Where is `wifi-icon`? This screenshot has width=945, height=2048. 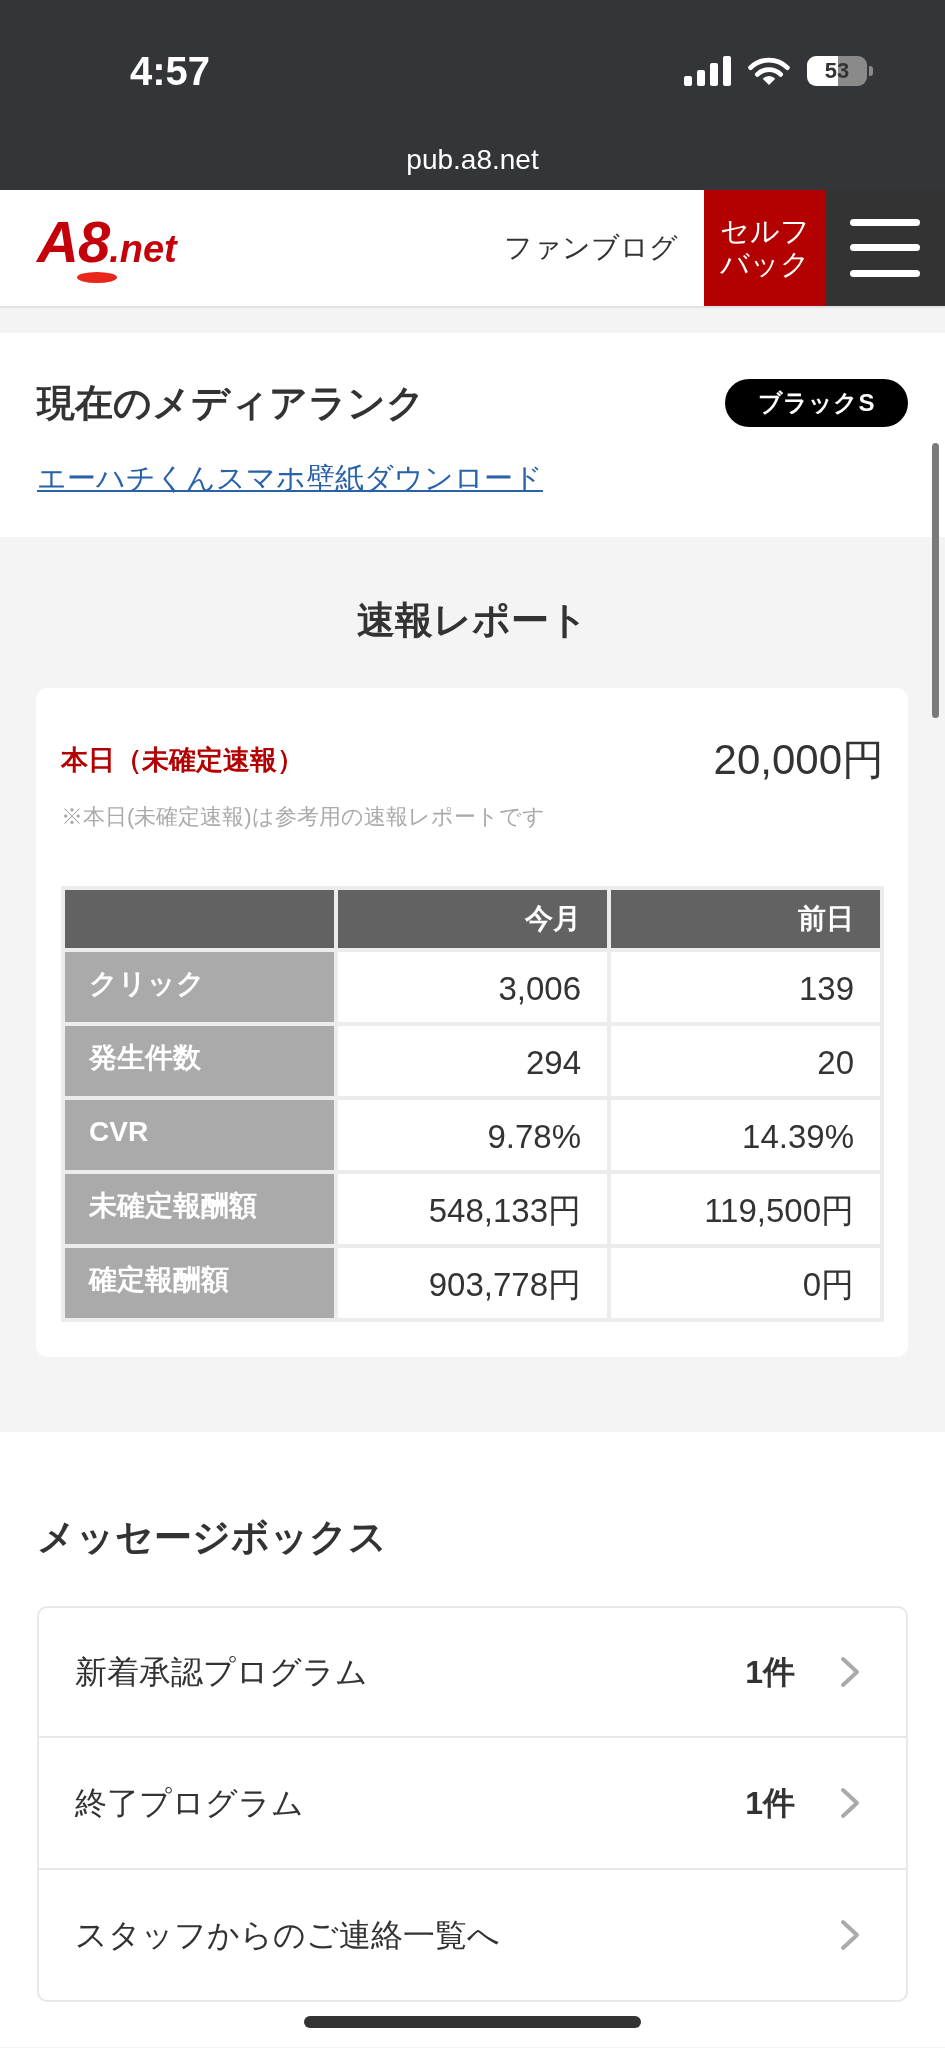 wifi-icon is located at coordinates (769, 71).